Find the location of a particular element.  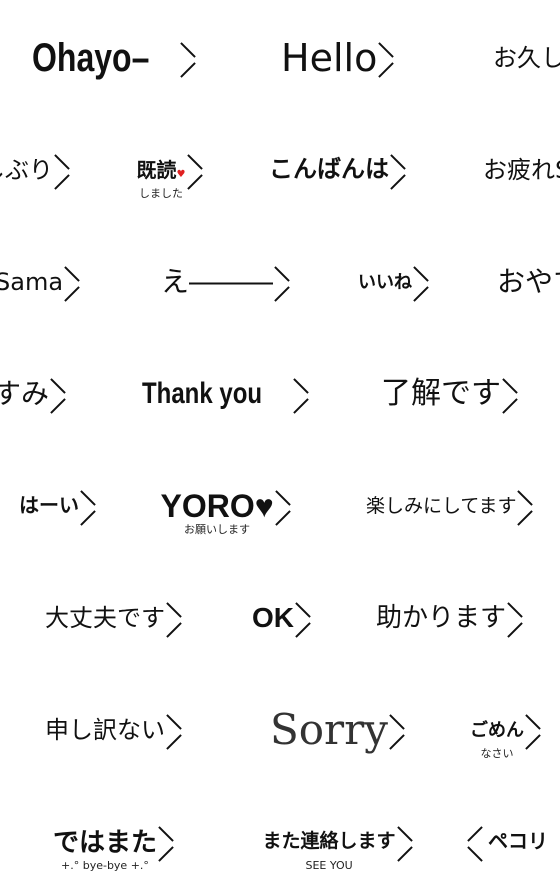

sticker-tile-tasukarimasu-1: 助かります is located at coordinates (392, 616).